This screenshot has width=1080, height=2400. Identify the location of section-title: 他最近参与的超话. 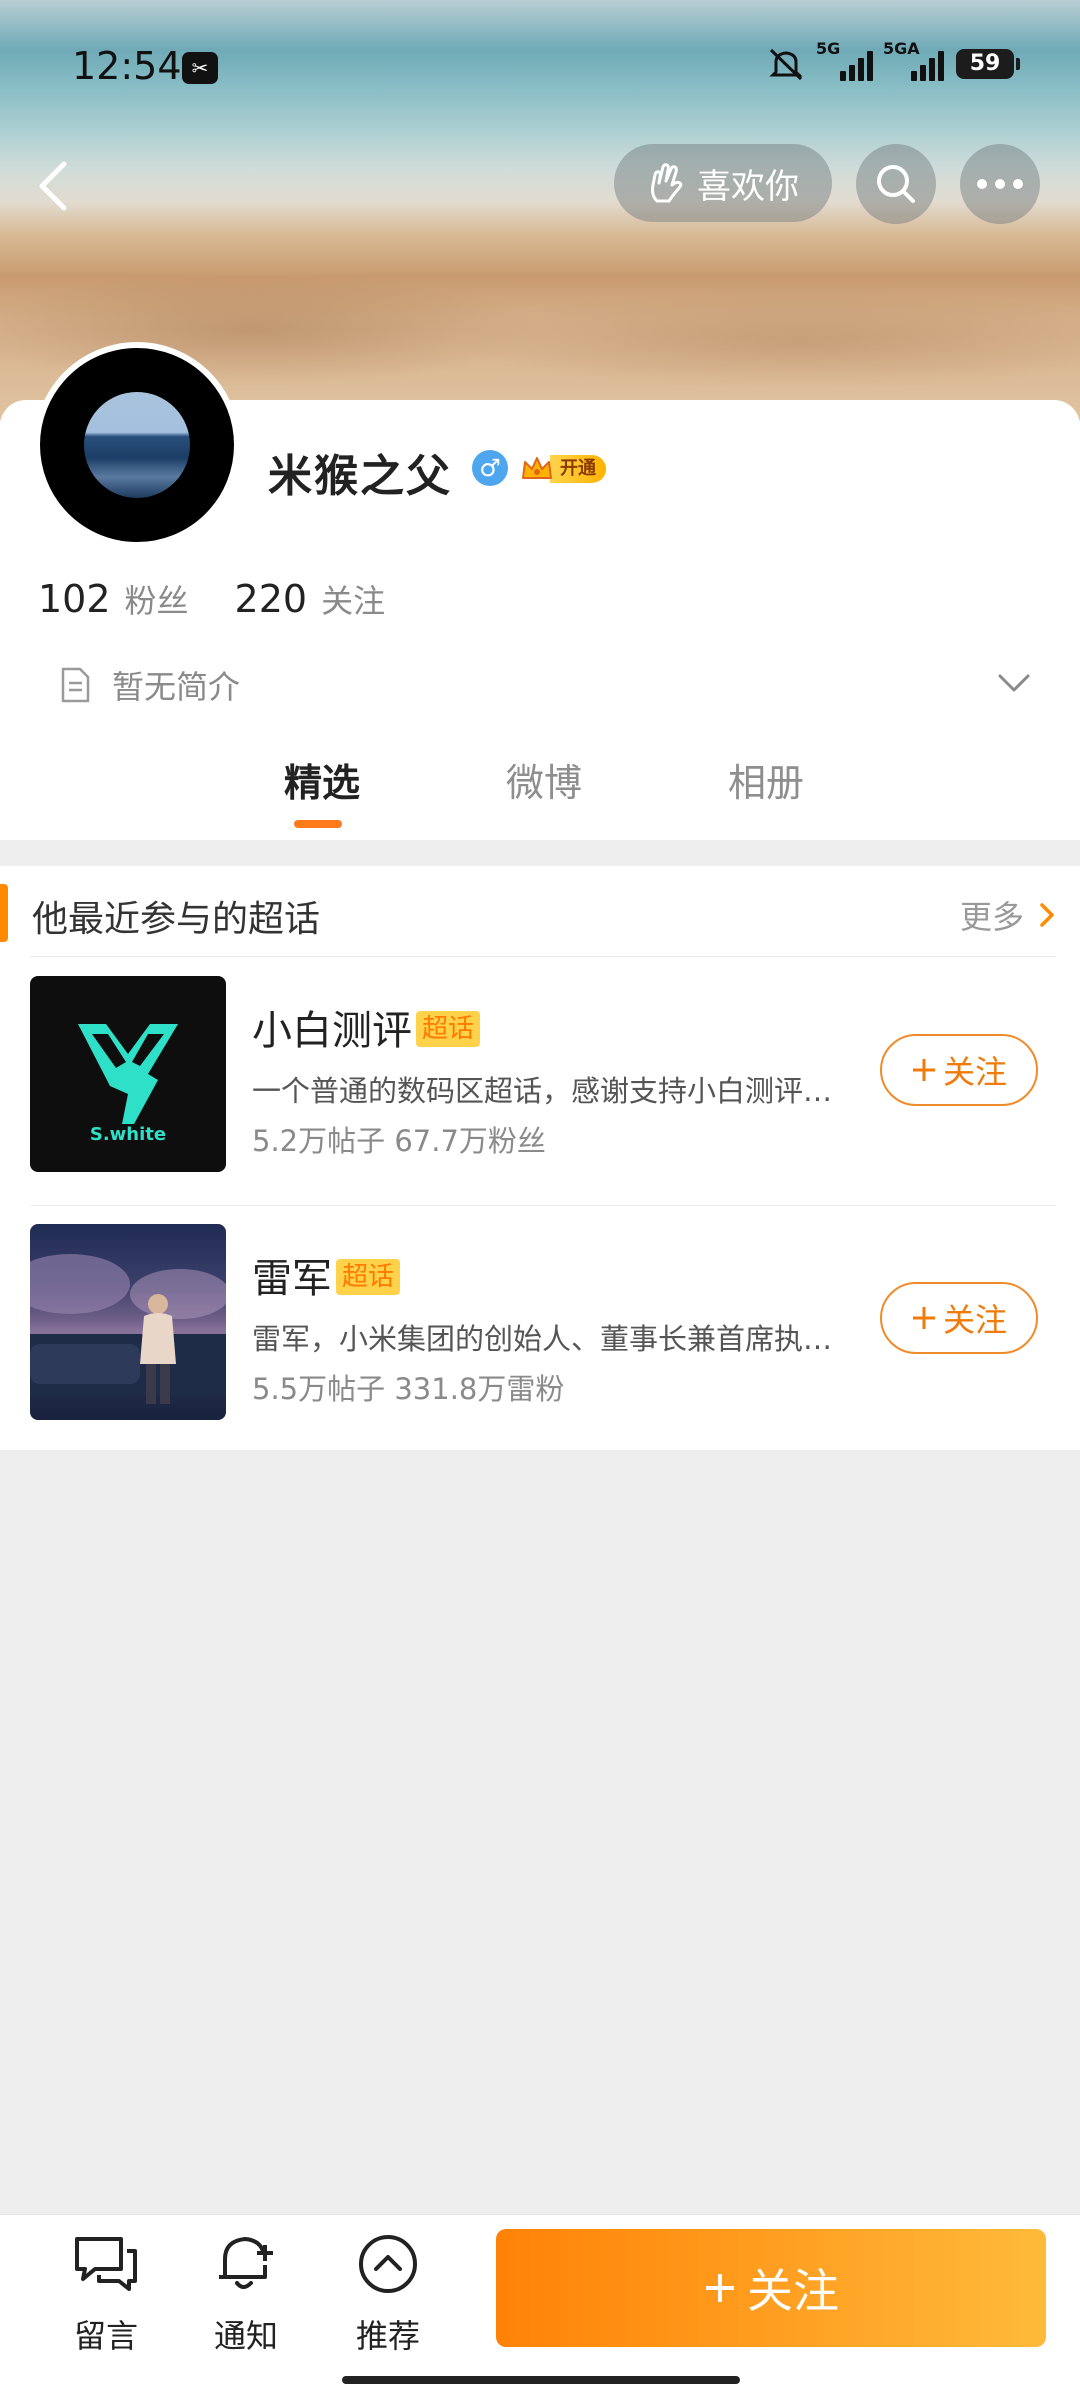
(176, 919).